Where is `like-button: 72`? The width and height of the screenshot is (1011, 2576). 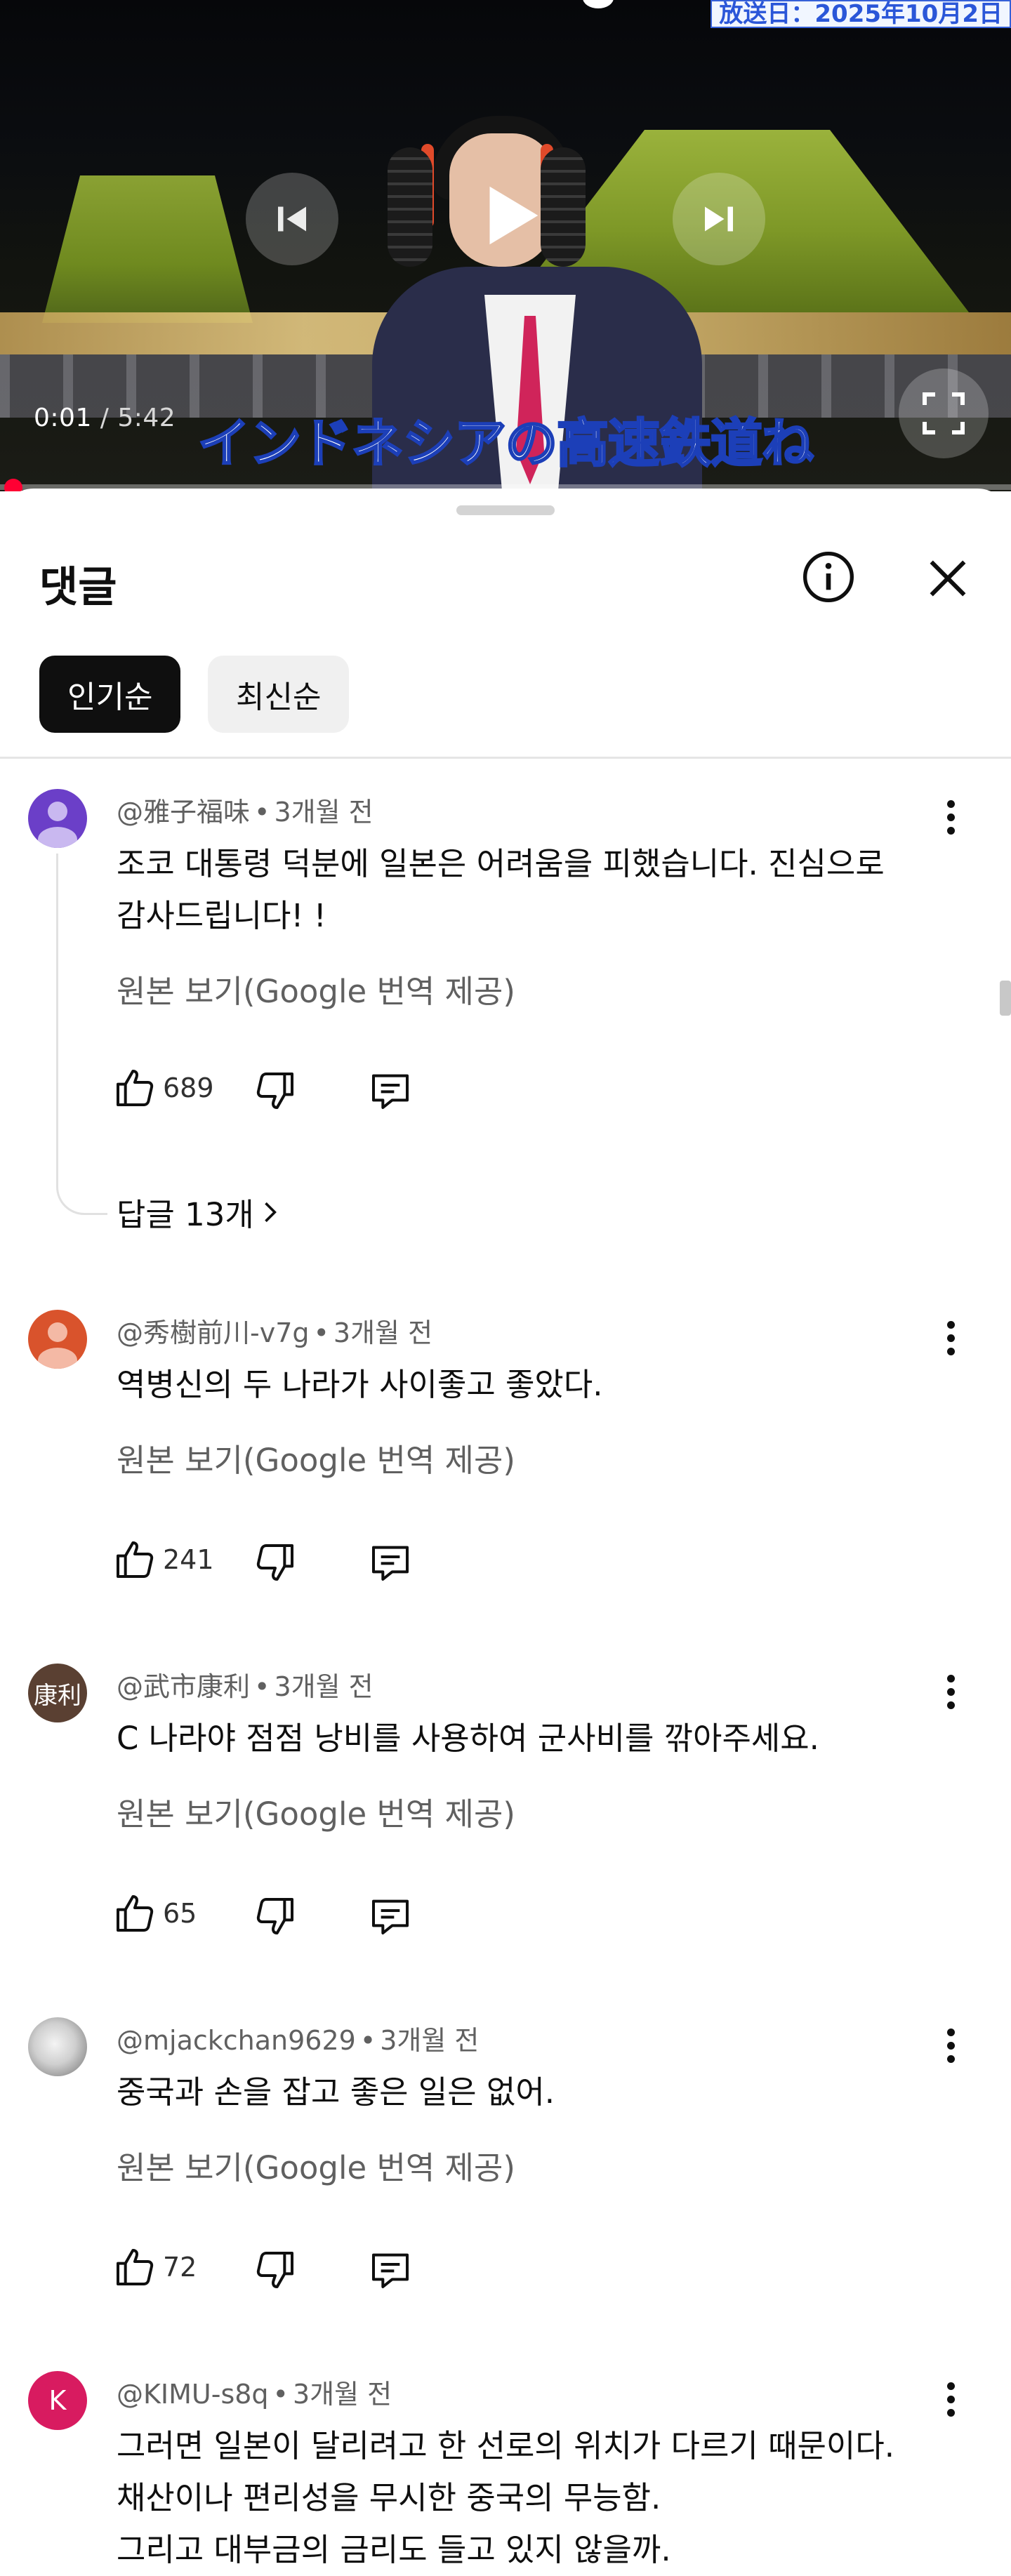
like-button: 72 is located at coordinates (154, 2267).